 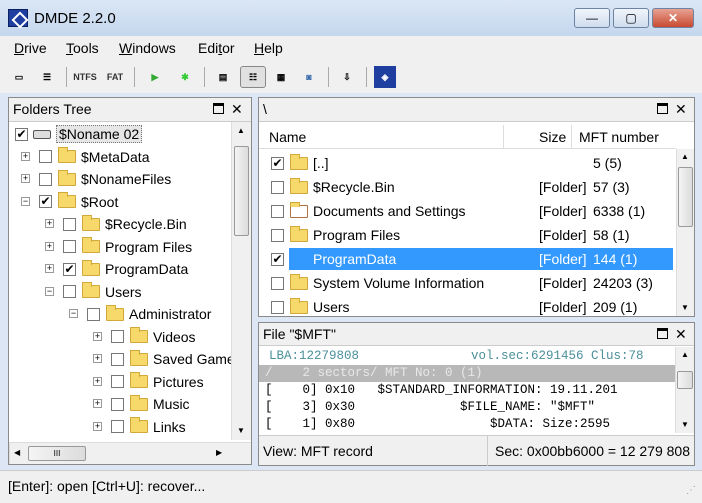 What do you see at coordinates (130, 453) in the screenshot?
I see `tree-horizontal-scrollbar: ◀ III ▶` at bounding box center [130, 453].